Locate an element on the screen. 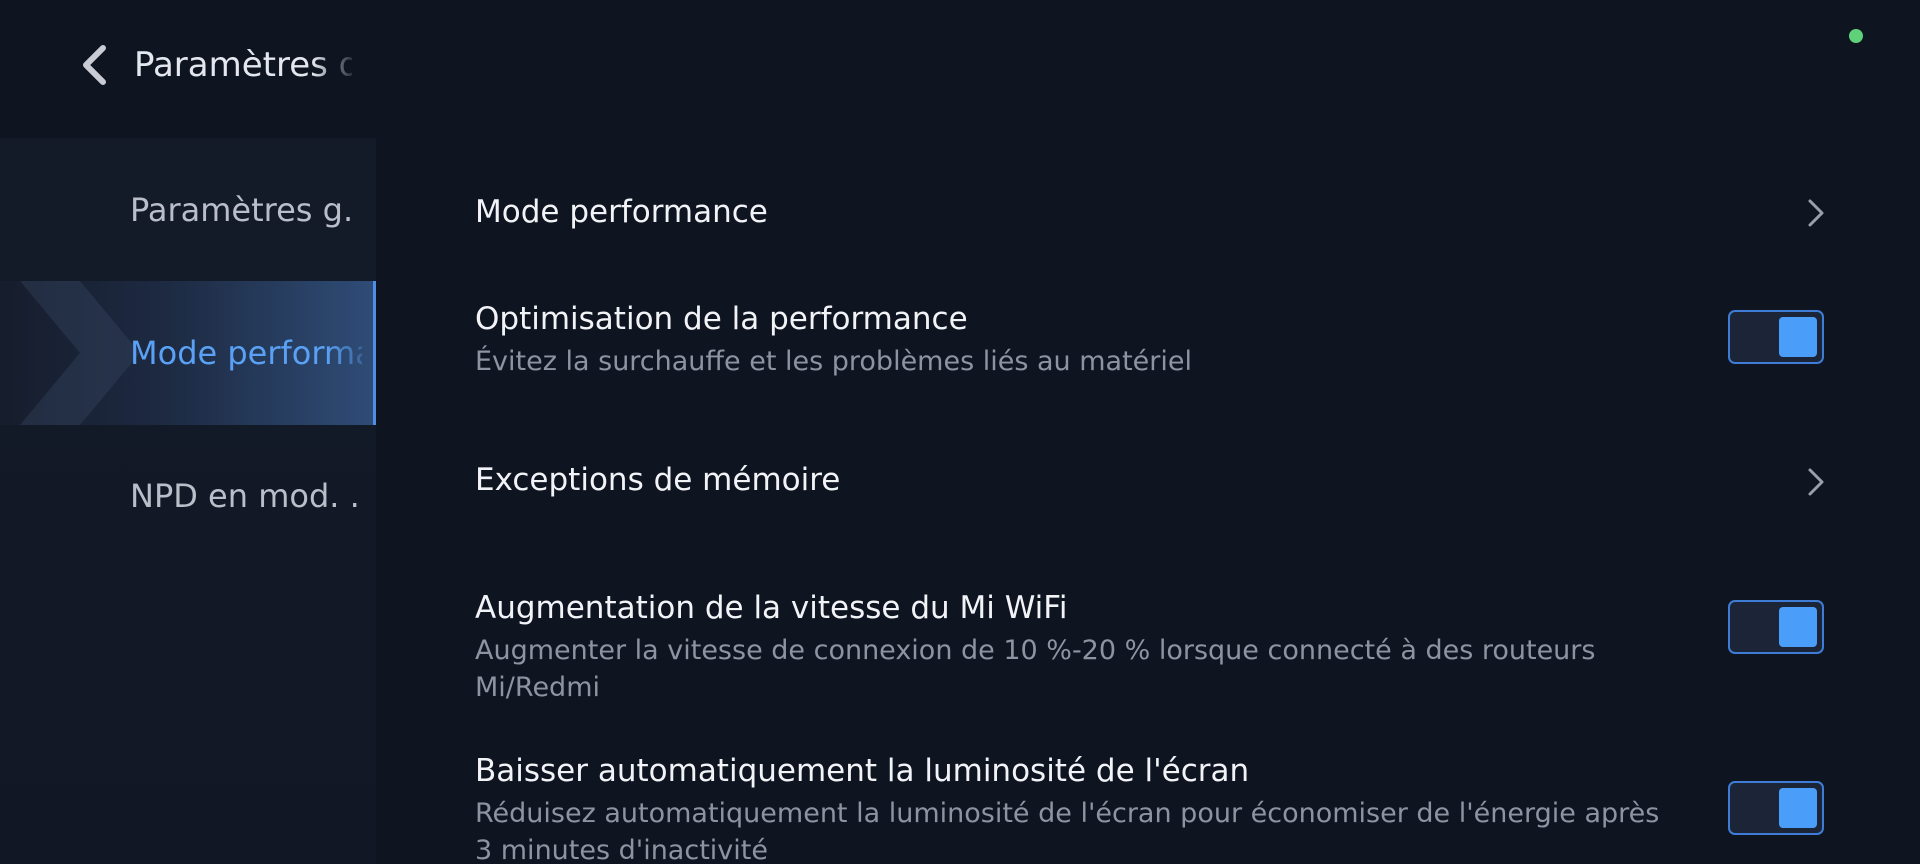 The height and width of the screenshot is (864, 1920). mi-wifi-speed-toggle is located at coordinates (1776, 627).